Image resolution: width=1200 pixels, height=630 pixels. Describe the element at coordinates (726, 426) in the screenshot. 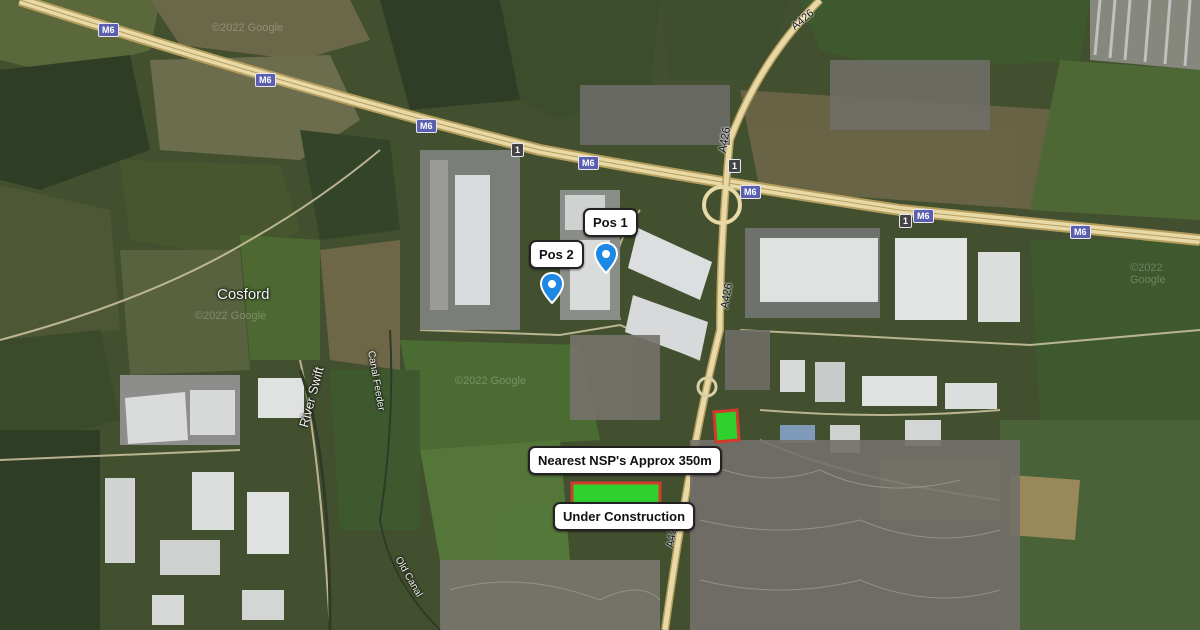

I see `nsp-site` at that location.